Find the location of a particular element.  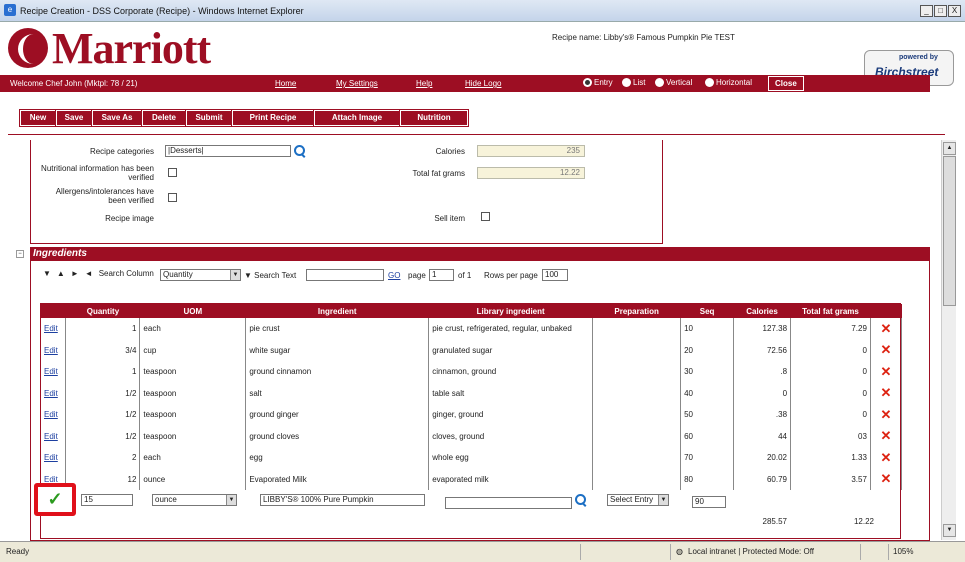

confirm-checkmark-icon: ✓ is located at coordinates (55, 499).